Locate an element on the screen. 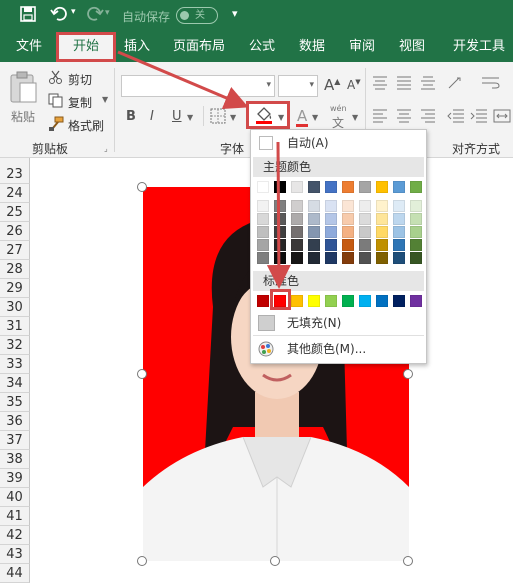  row-header: 28 is located at coordinates (15, 269).